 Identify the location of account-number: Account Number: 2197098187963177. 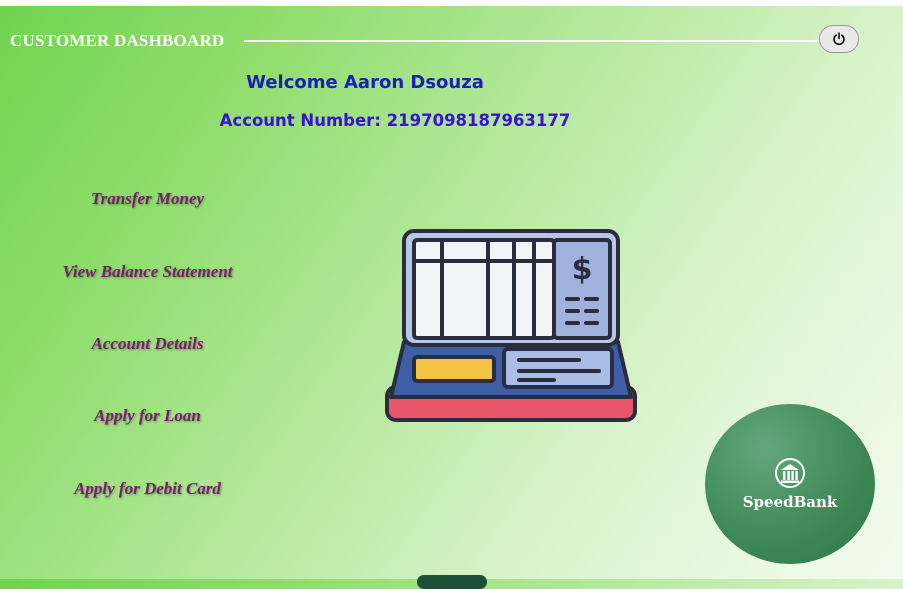
(395, 120).